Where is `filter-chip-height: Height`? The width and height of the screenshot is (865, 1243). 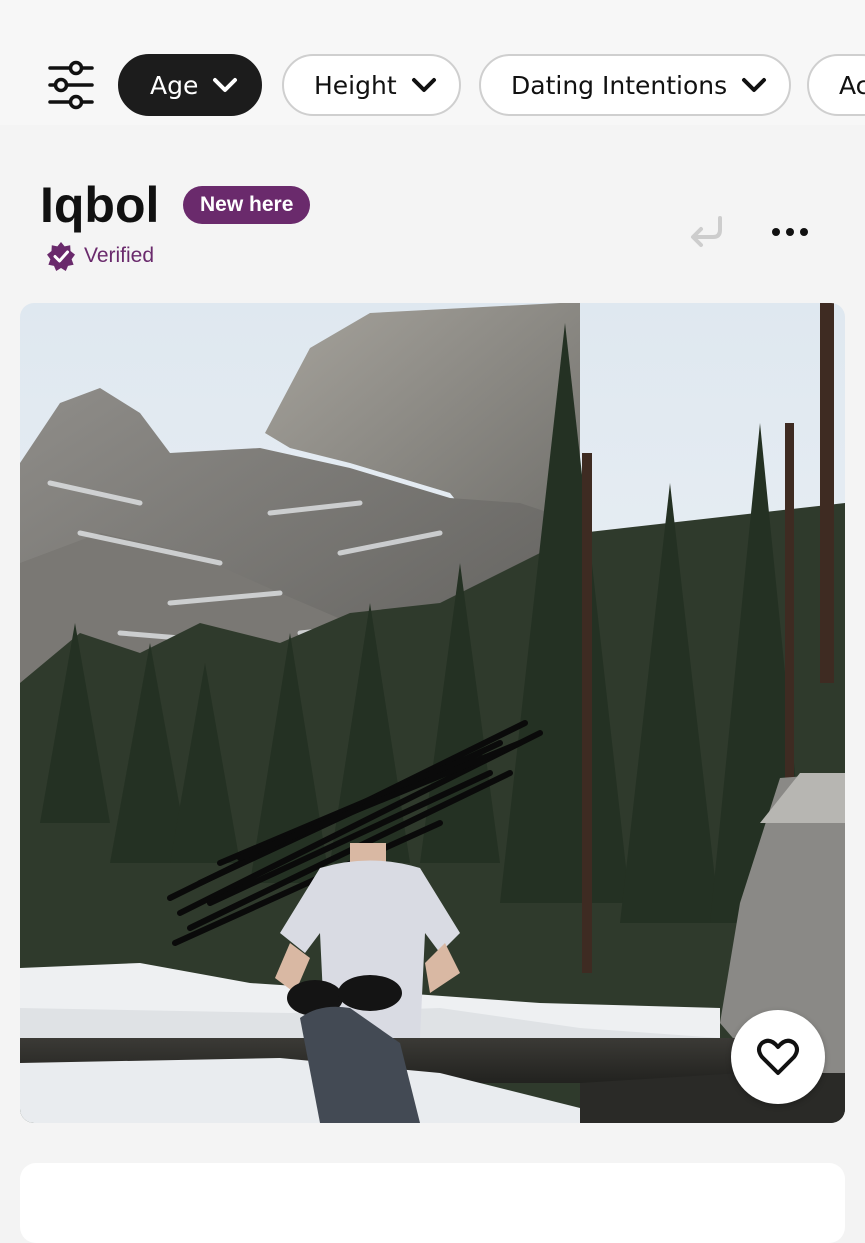
filter-chip-height: Height is located at coordinates (371, 85).